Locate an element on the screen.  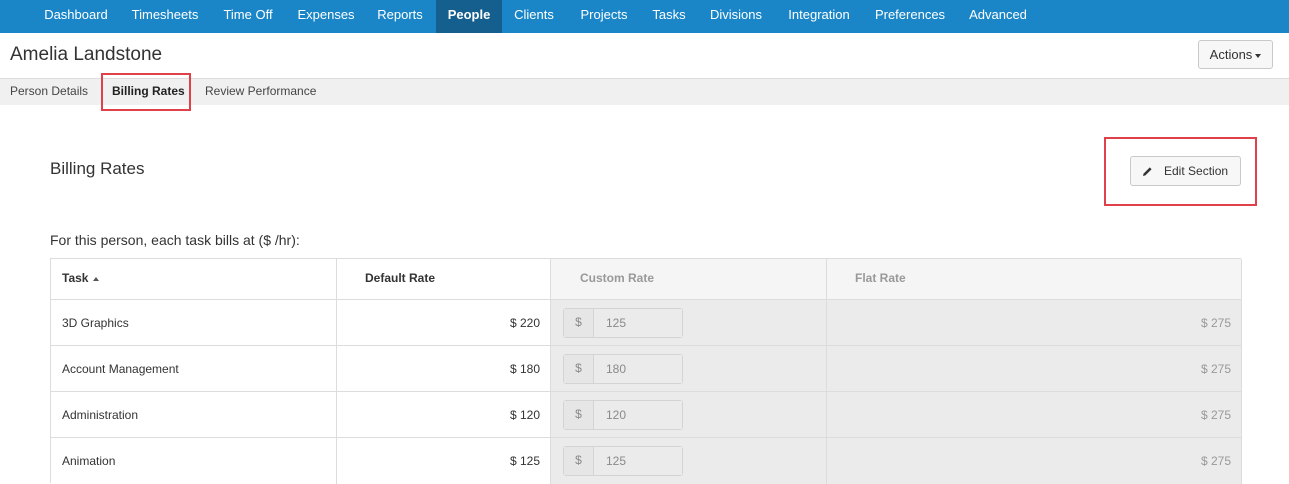
nav-item-dashboard: Dashboard is located at coordinates (76, 16).